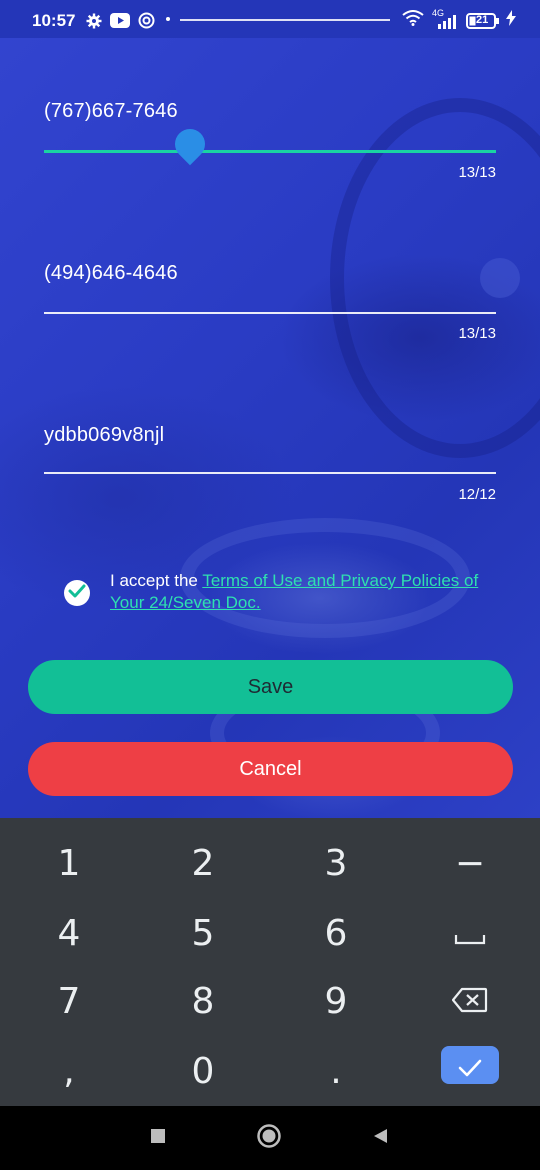  What do you see at coordinates (270, 469) in the screenshot?
I see `code-field: ydbb069v8njl 12/12` at bounding box center [270, 469].